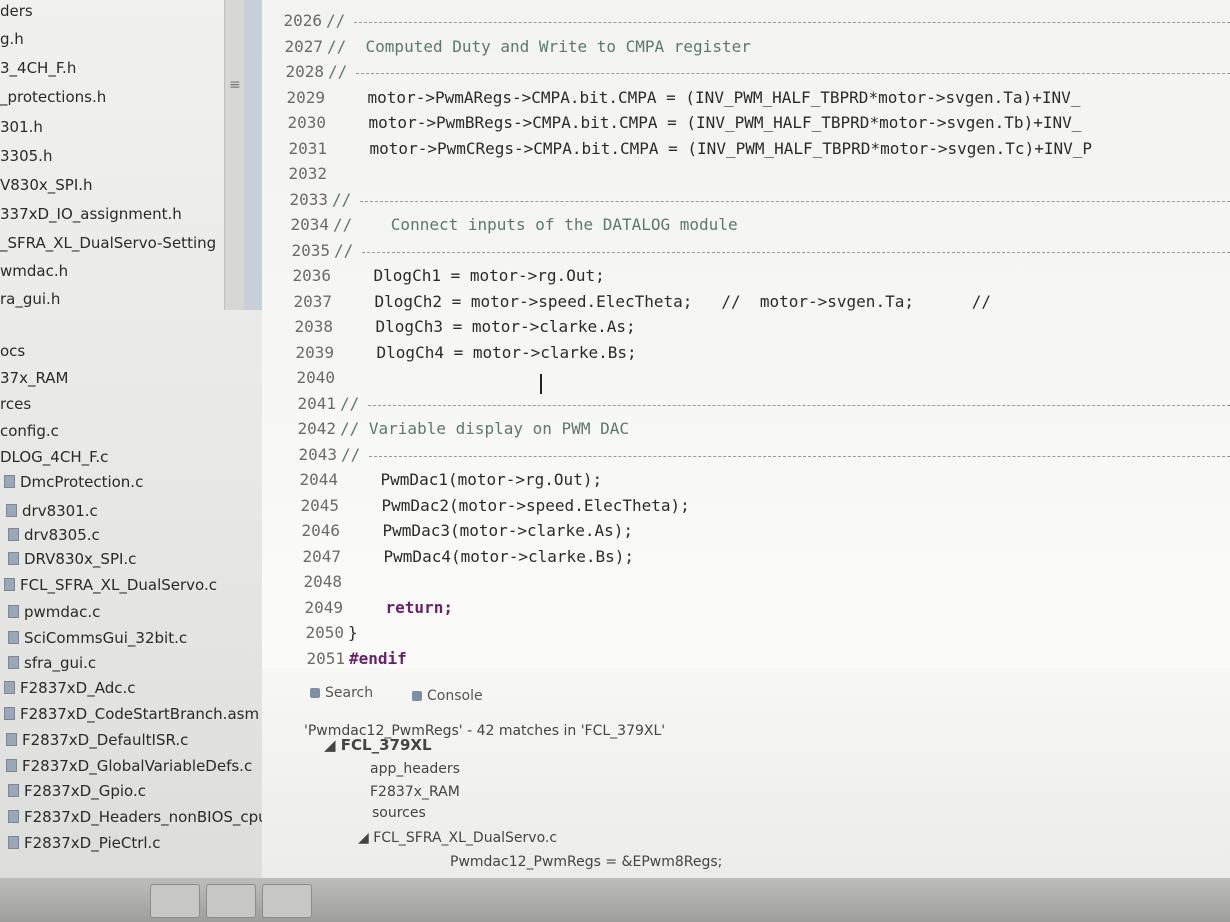  Describe the element at coordinates (73, 482) in the screenshot. I see `tree-file-item: DmcProtection.c` at that location.